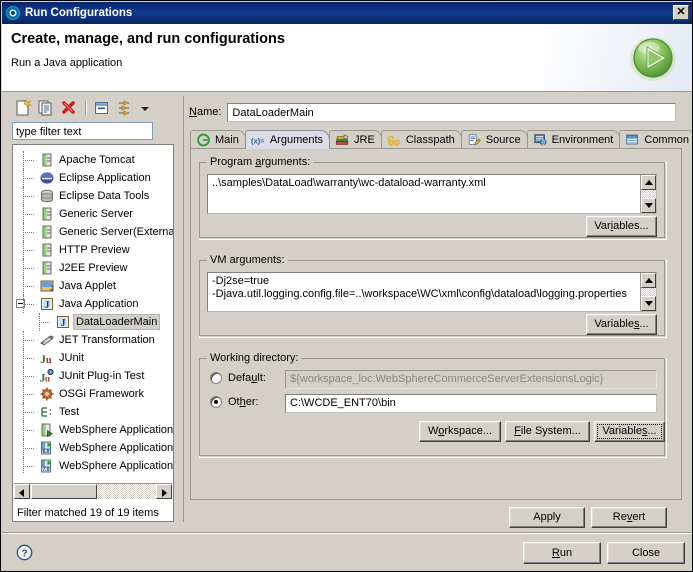  I want to click on tab-environment: Environment, so click(573, 139).